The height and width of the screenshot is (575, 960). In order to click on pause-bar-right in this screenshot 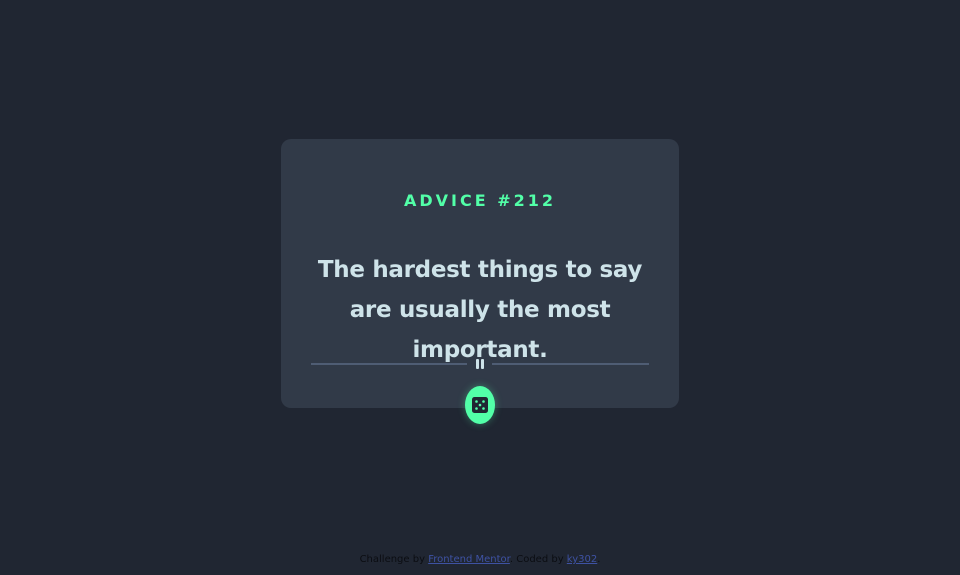, I will do `click(482, 364)`.